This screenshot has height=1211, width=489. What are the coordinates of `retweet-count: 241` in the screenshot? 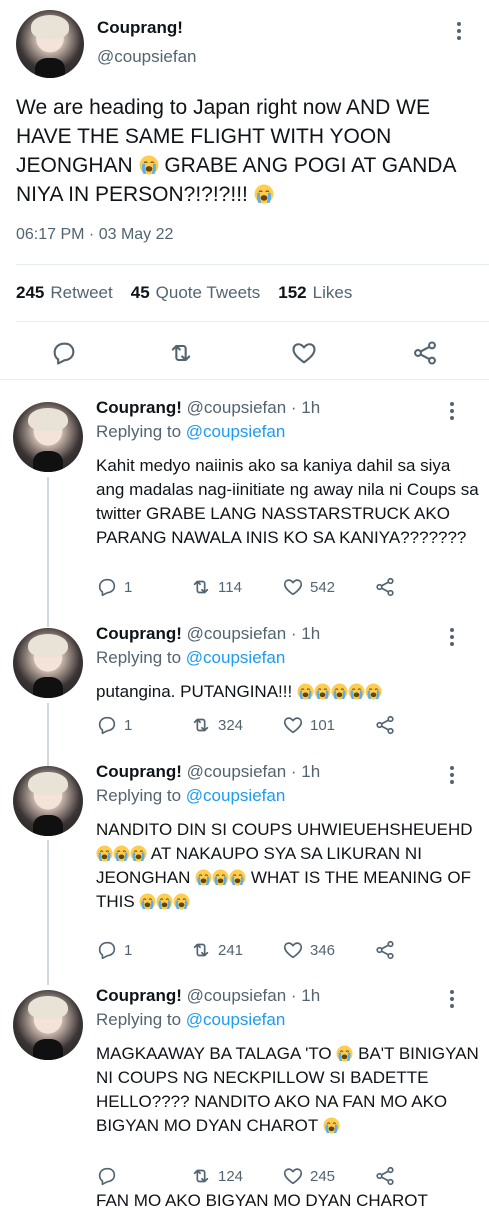 It's located at (231, 950).